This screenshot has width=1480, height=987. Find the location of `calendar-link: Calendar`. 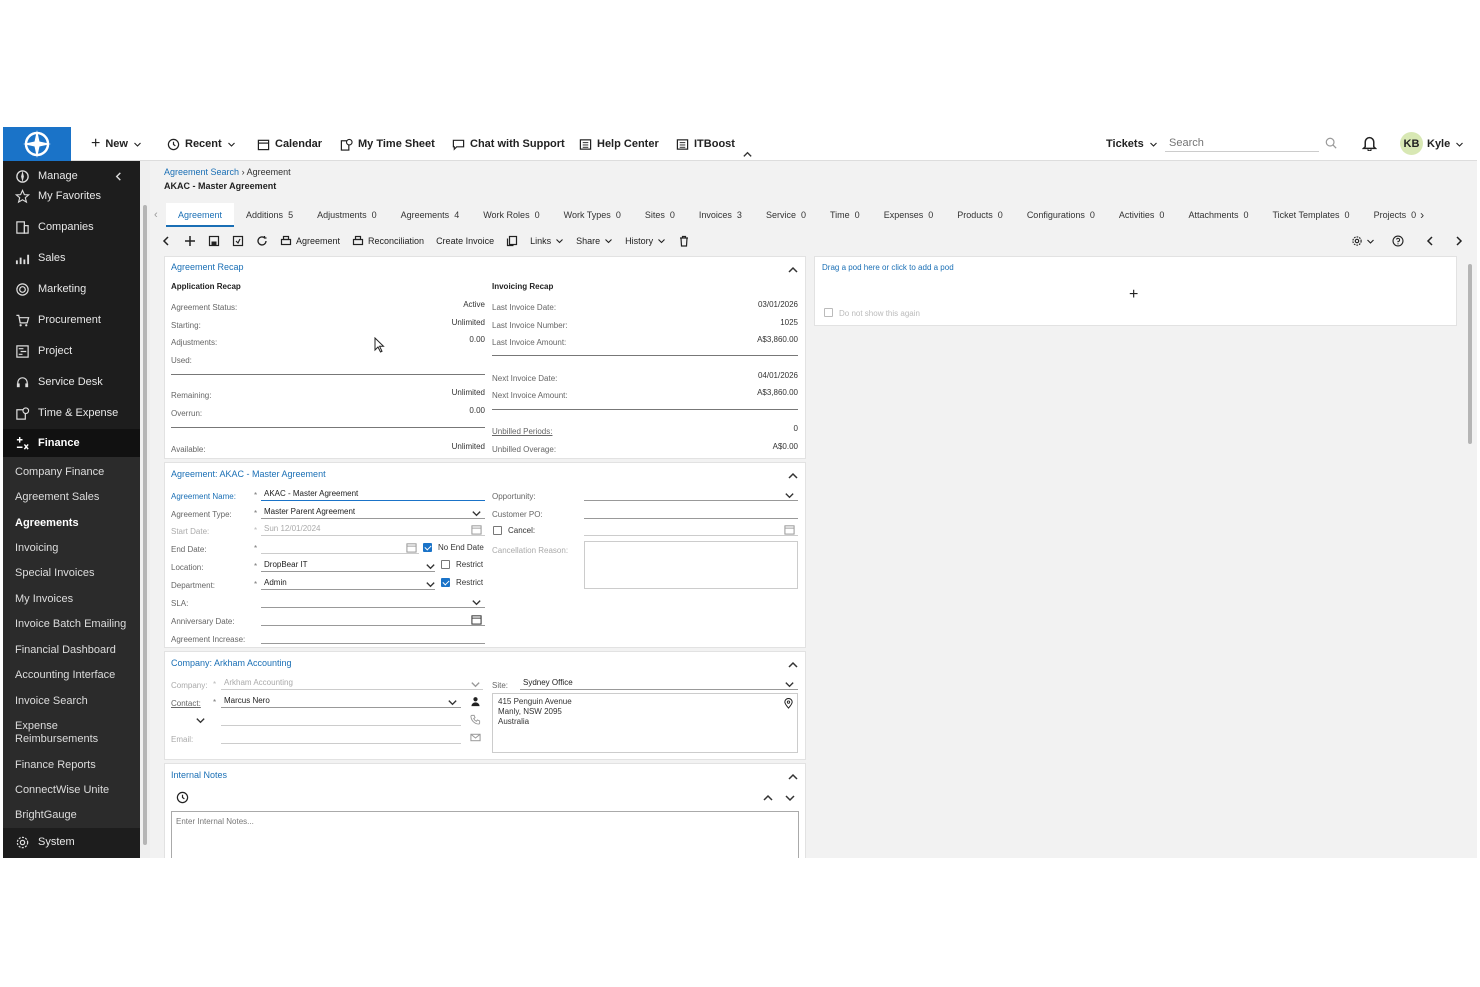

calendar-link: Calendar is located at coordinates (289, 144).